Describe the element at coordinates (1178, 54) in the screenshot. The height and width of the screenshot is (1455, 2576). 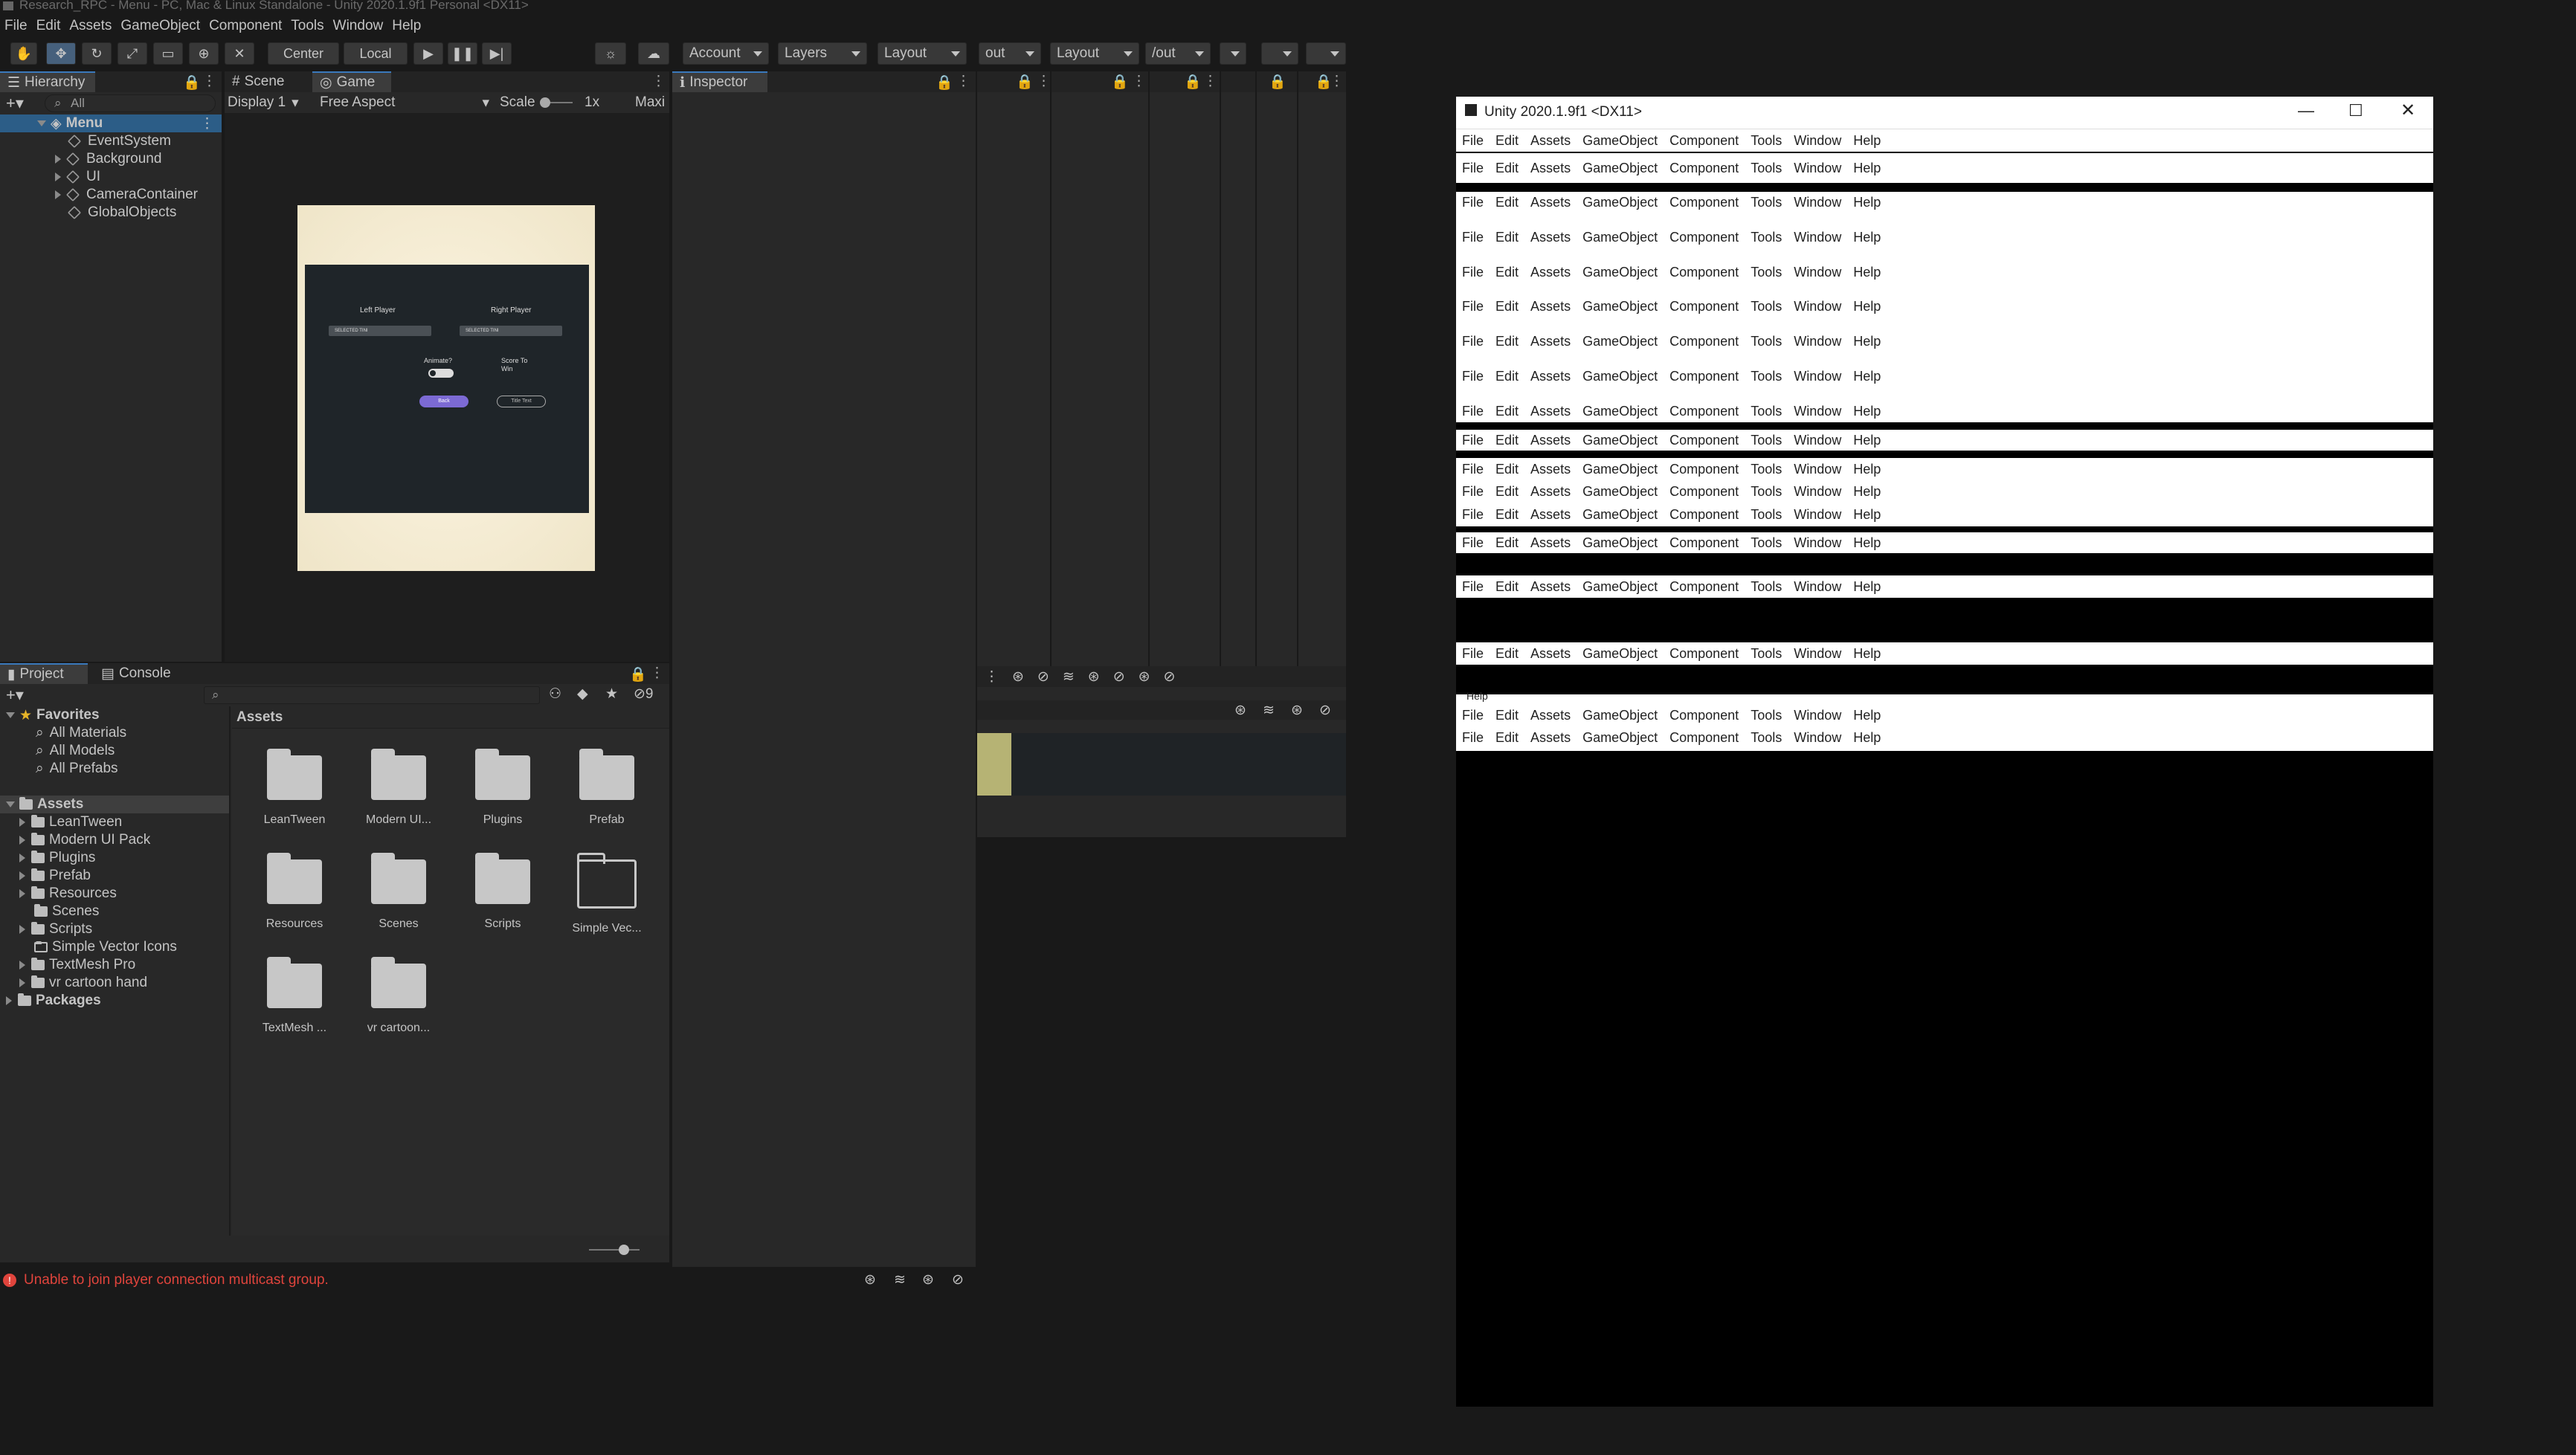
I see `layout-dropdown-4: /out` at that location.